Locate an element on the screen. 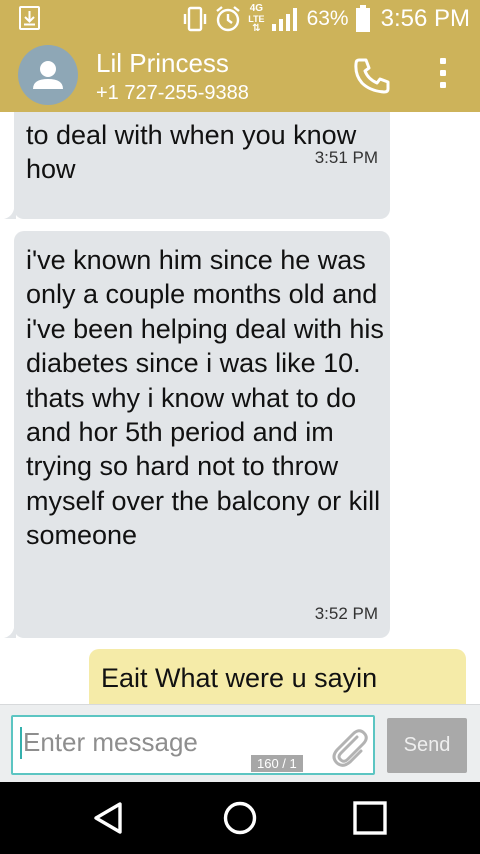 The image size is (480, 854). alarm-icon is located at coordinates (228, 19).